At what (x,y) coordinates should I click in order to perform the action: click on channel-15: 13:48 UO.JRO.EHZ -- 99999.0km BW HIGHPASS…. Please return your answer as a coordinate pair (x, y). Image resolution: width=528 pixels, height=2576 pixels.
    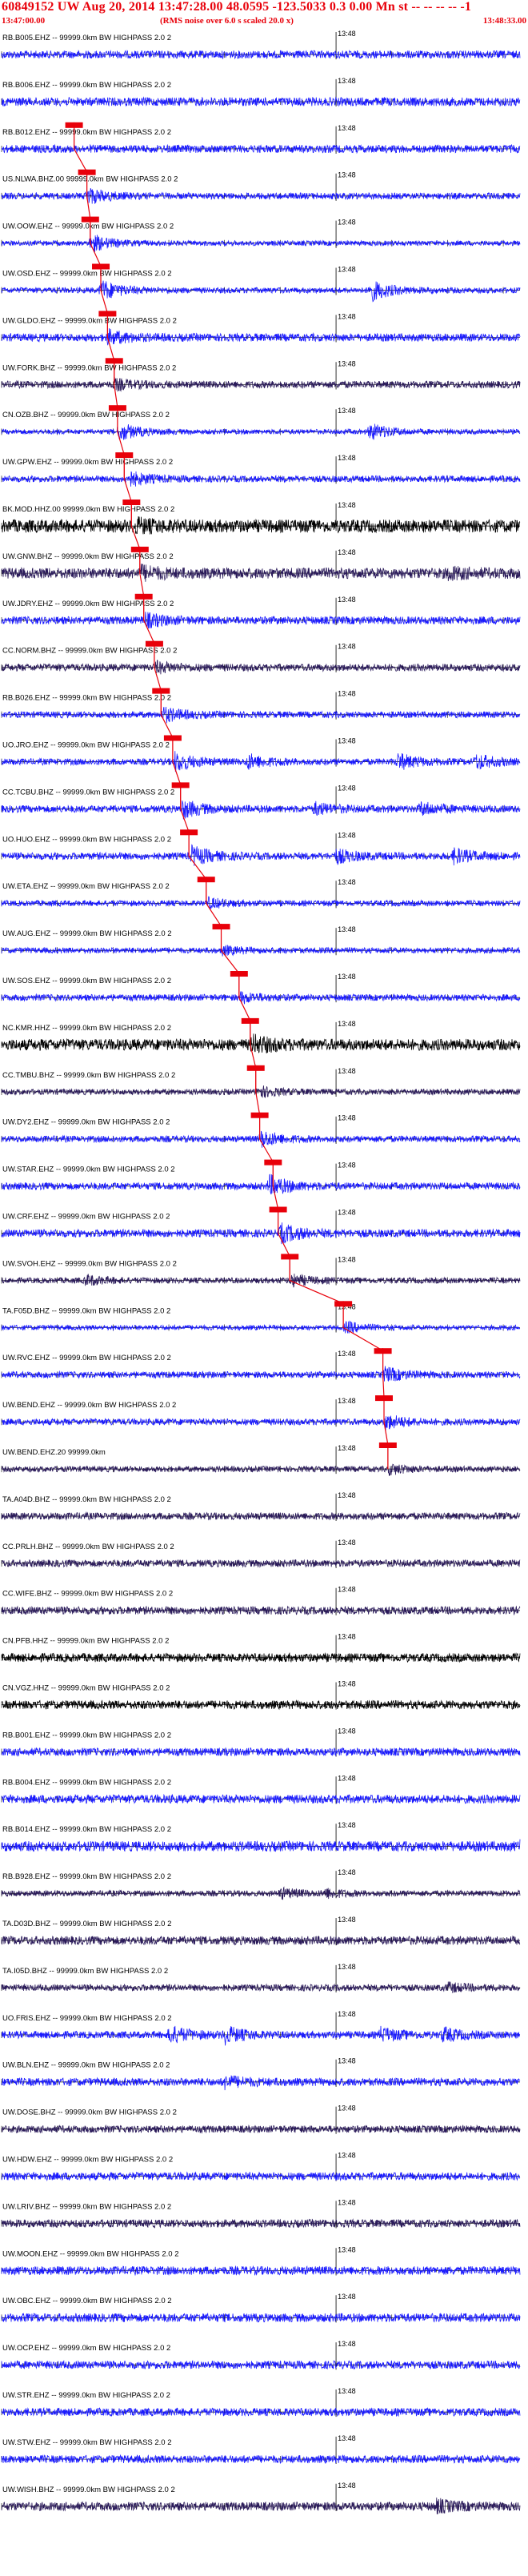
    Looking at the image, I should click on (261, 753).